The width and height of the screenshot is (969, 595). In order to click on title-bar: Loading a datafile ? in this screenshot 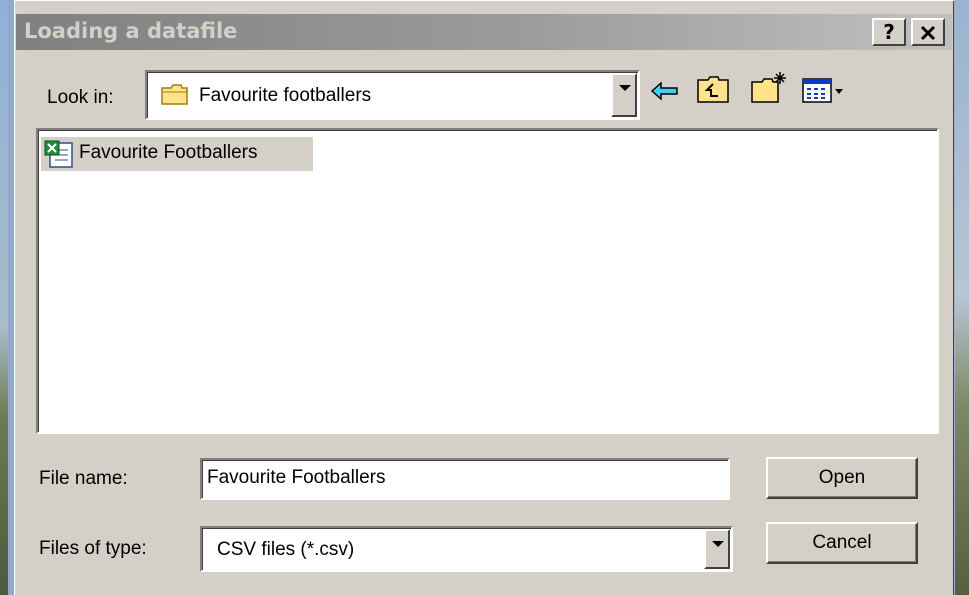, I will do `click(484, 32)`.